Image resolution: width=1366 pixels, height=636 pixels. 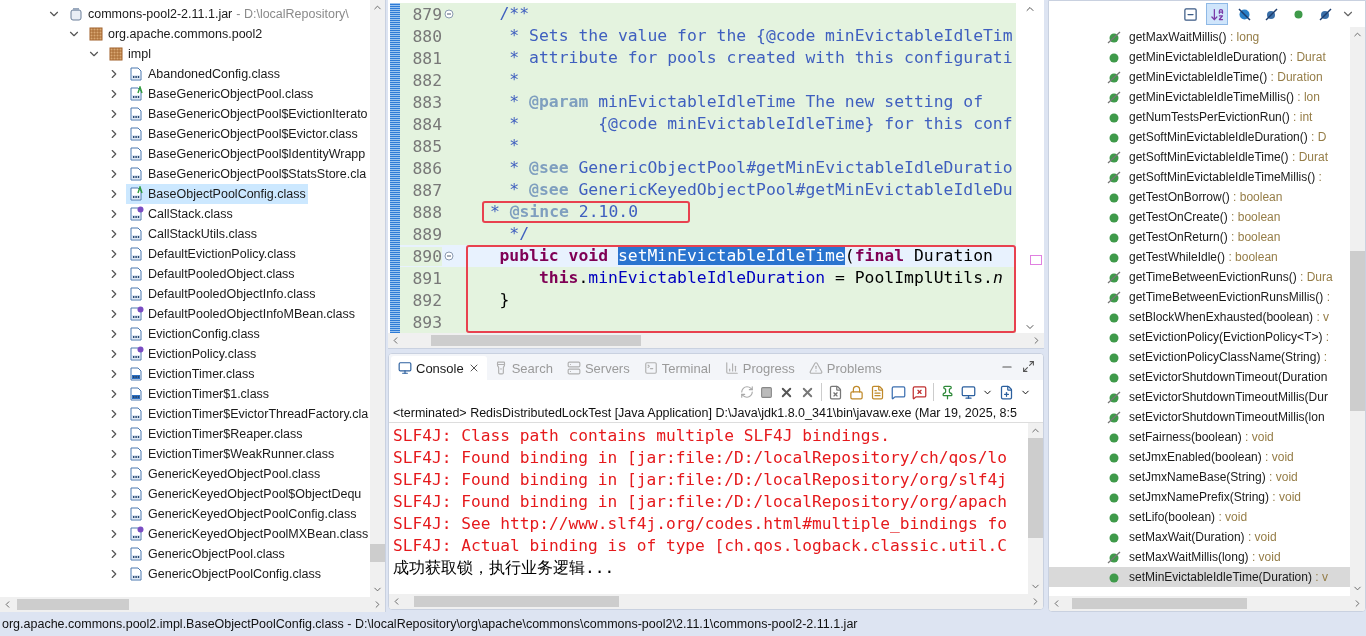 What do you see at coordinates (192, 354) in the screenshot?
I see `tree-item: EvictionPolicy.class` at bounding box center [192, 354].